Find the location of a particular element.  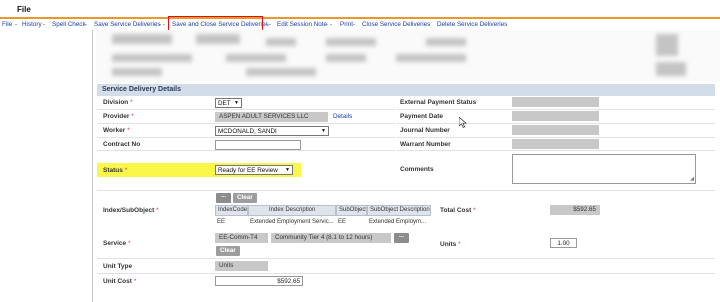

external-payment-status-label: External Payment Status is located at coordinates (438, 102).